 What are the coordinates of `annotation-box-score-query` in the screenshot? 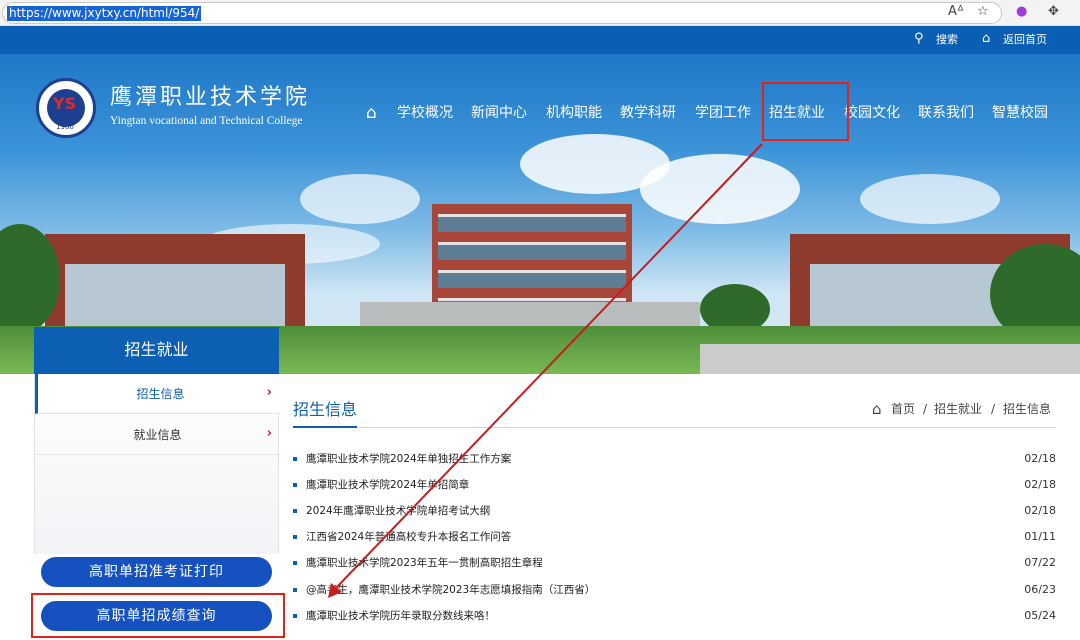 It's located at (158, 615).